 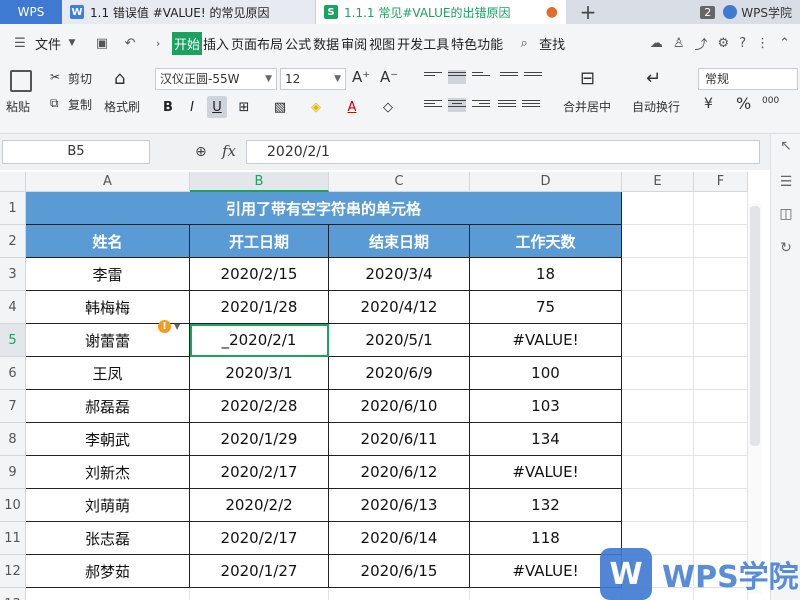 What do you see at coordinates (784, 43) in the screenshot?
I see `collapse-ribbon-icon: ⌃` at bounding box center [784, 43].